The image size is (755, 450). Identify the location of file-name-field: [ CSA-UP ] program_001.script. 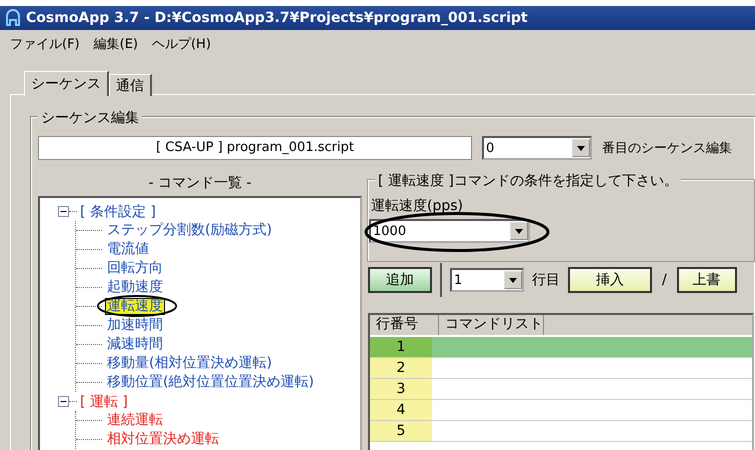
(255, 148).